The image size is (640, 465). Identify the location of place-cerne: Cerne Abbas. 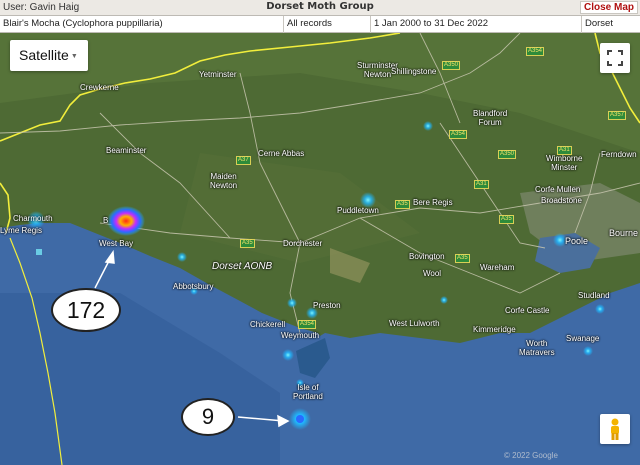
(281, 153).